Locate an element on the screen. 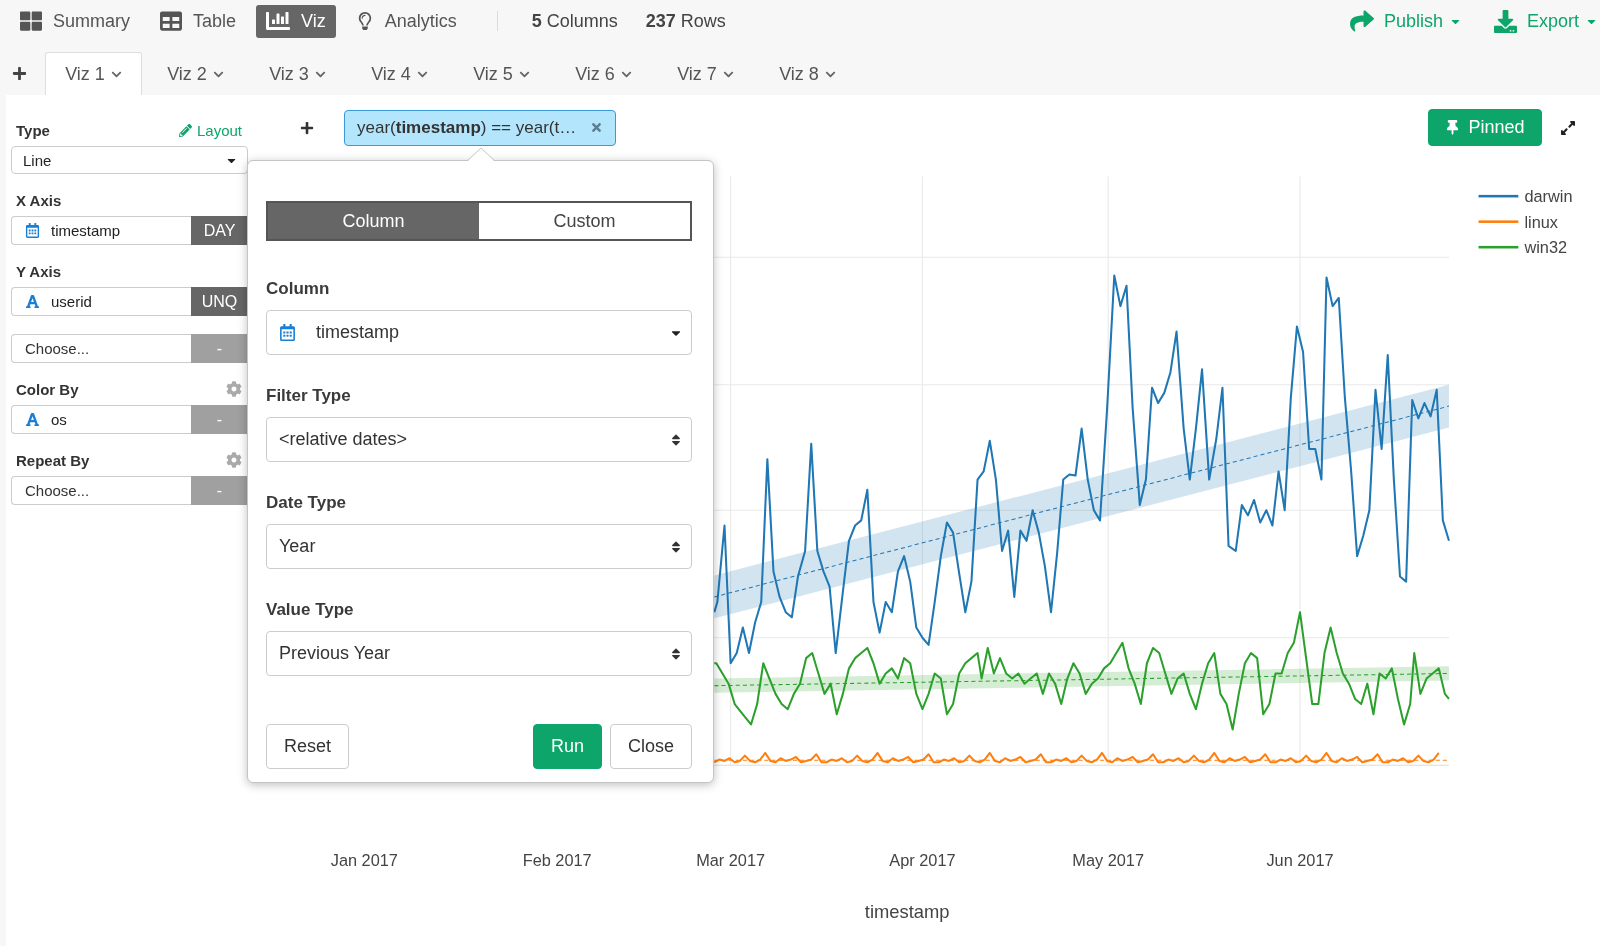 Image resolution: width=1600 pixels, height=946 pixels. axis-tick-label: Jan 2017 is located at coordinates (364, 860).